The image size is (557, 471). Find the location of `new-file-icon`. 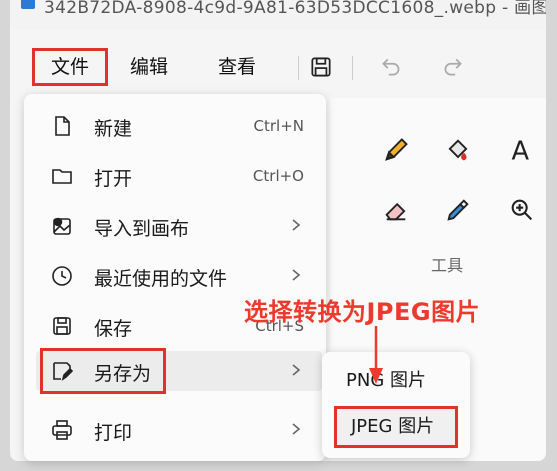

new-file-icon is located at coordinates (62, 126).